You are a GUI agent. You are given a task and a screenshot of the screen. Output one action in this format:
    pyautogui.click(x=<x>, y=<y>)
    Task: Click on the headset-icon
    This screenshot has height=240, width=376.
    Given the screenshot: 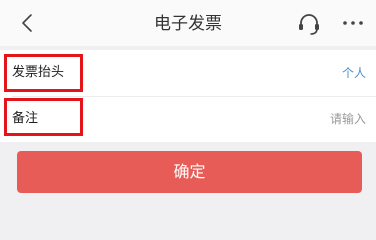 What is the action you would take?
    pyautogui.click(x=309, y=24)
    